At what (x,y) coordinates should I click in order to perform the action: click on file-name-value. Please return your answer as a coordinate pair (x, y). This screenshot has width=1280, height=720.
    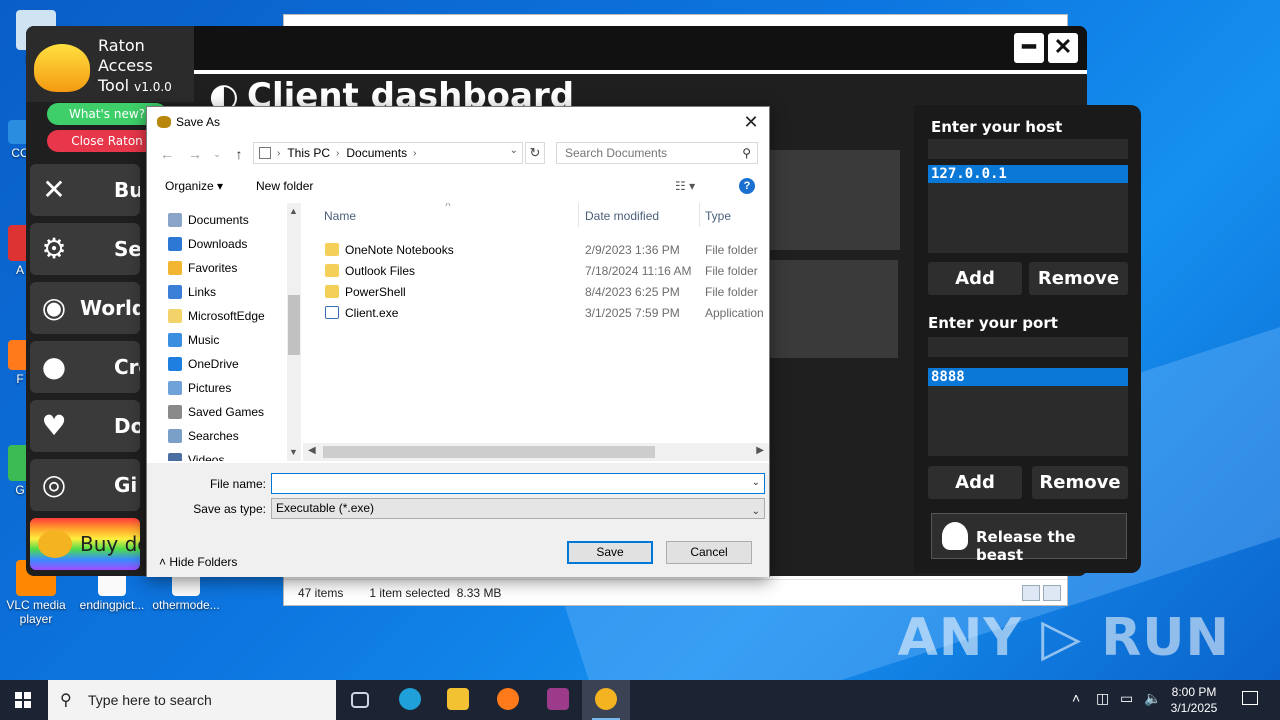
    Looking at the image, I should click on (274, 483).